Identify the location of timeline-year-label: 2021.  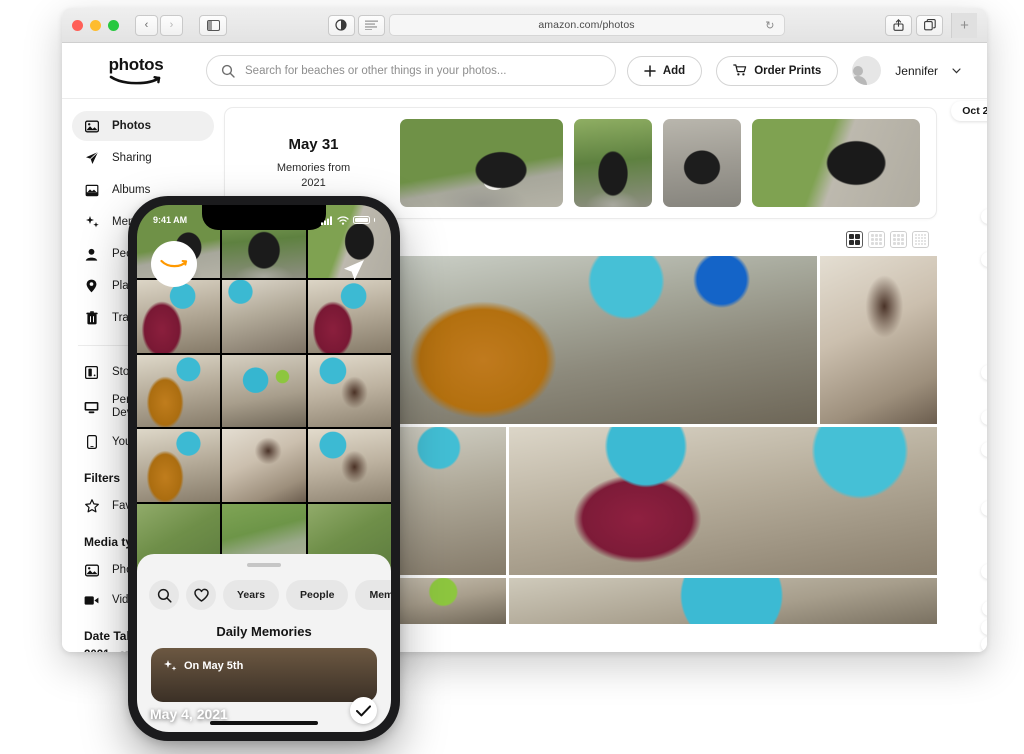
(983, 216).